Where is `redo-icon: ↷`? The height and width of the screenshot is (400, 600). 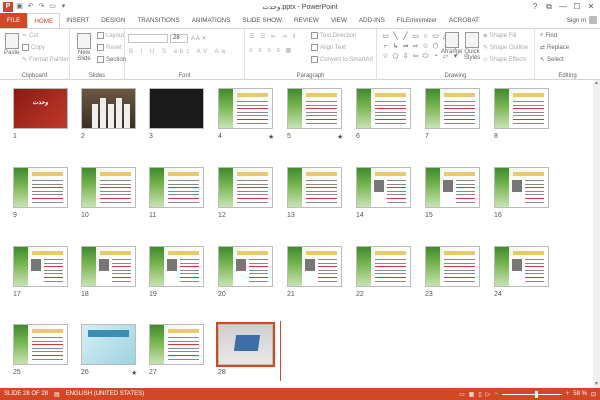 redo-icon: ↷ is located at coordinates (41, 6).